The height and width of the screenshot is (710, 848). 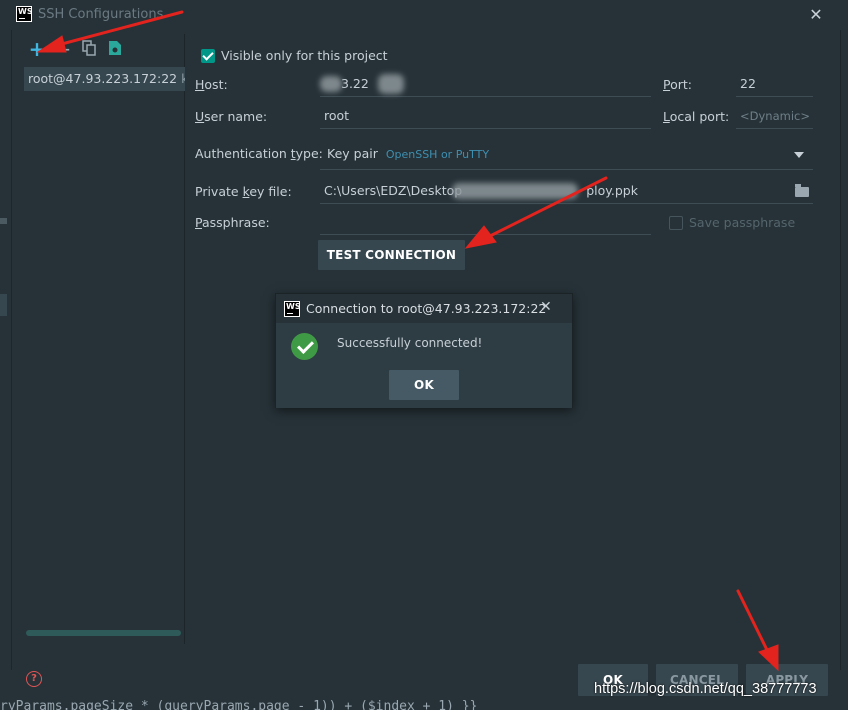 What do you see at coordinates (424, 385) in the screenshot?
I see `dialog-ok-button: OK` at bounding box center [424, 385].